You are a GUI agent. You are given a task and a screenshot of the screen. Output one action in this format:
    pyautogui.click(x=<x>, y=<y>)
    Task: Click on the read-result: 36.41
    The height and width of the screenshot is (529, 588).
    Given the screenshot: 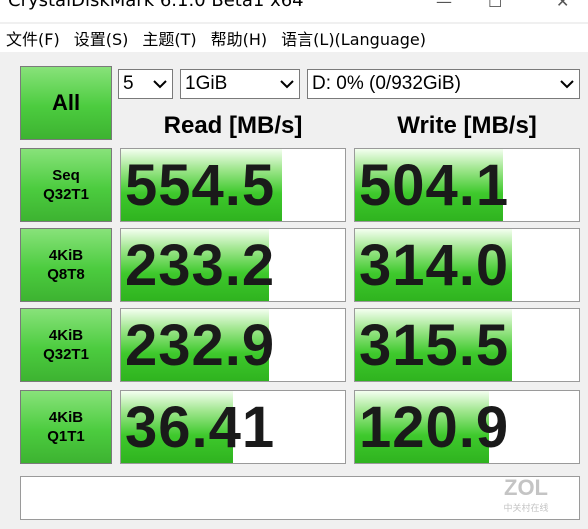 What is the action you would take?
    pyautogui.click(x=233, y=427)
    